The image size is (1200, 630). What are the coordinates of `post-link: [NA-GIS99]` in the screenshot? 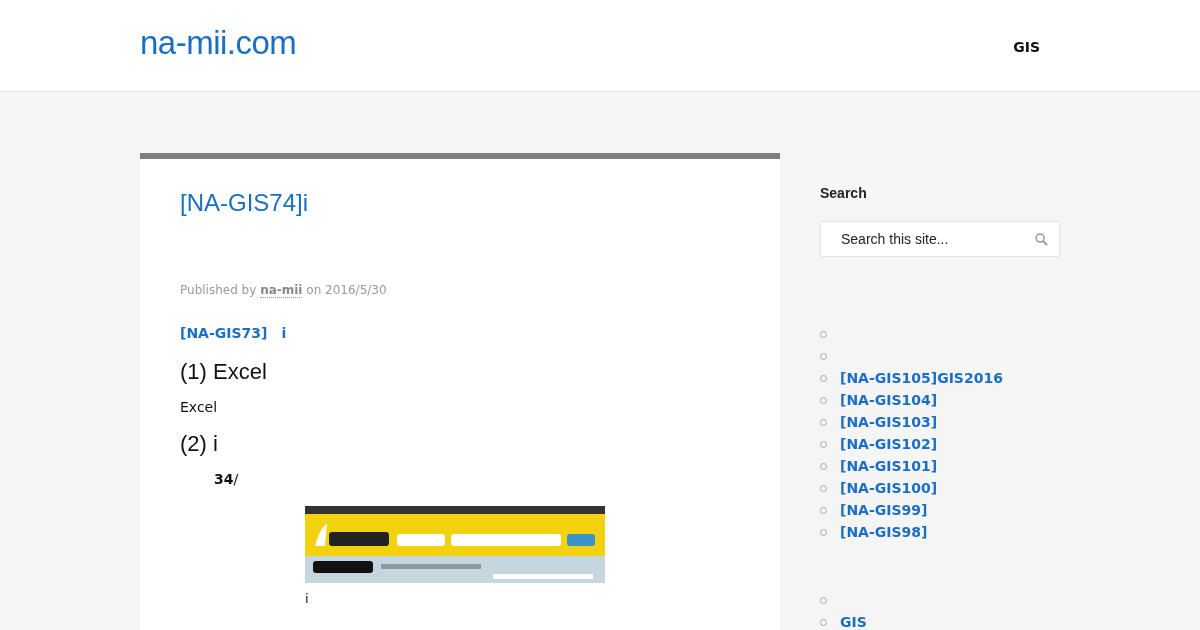 It's located at (884, 510).